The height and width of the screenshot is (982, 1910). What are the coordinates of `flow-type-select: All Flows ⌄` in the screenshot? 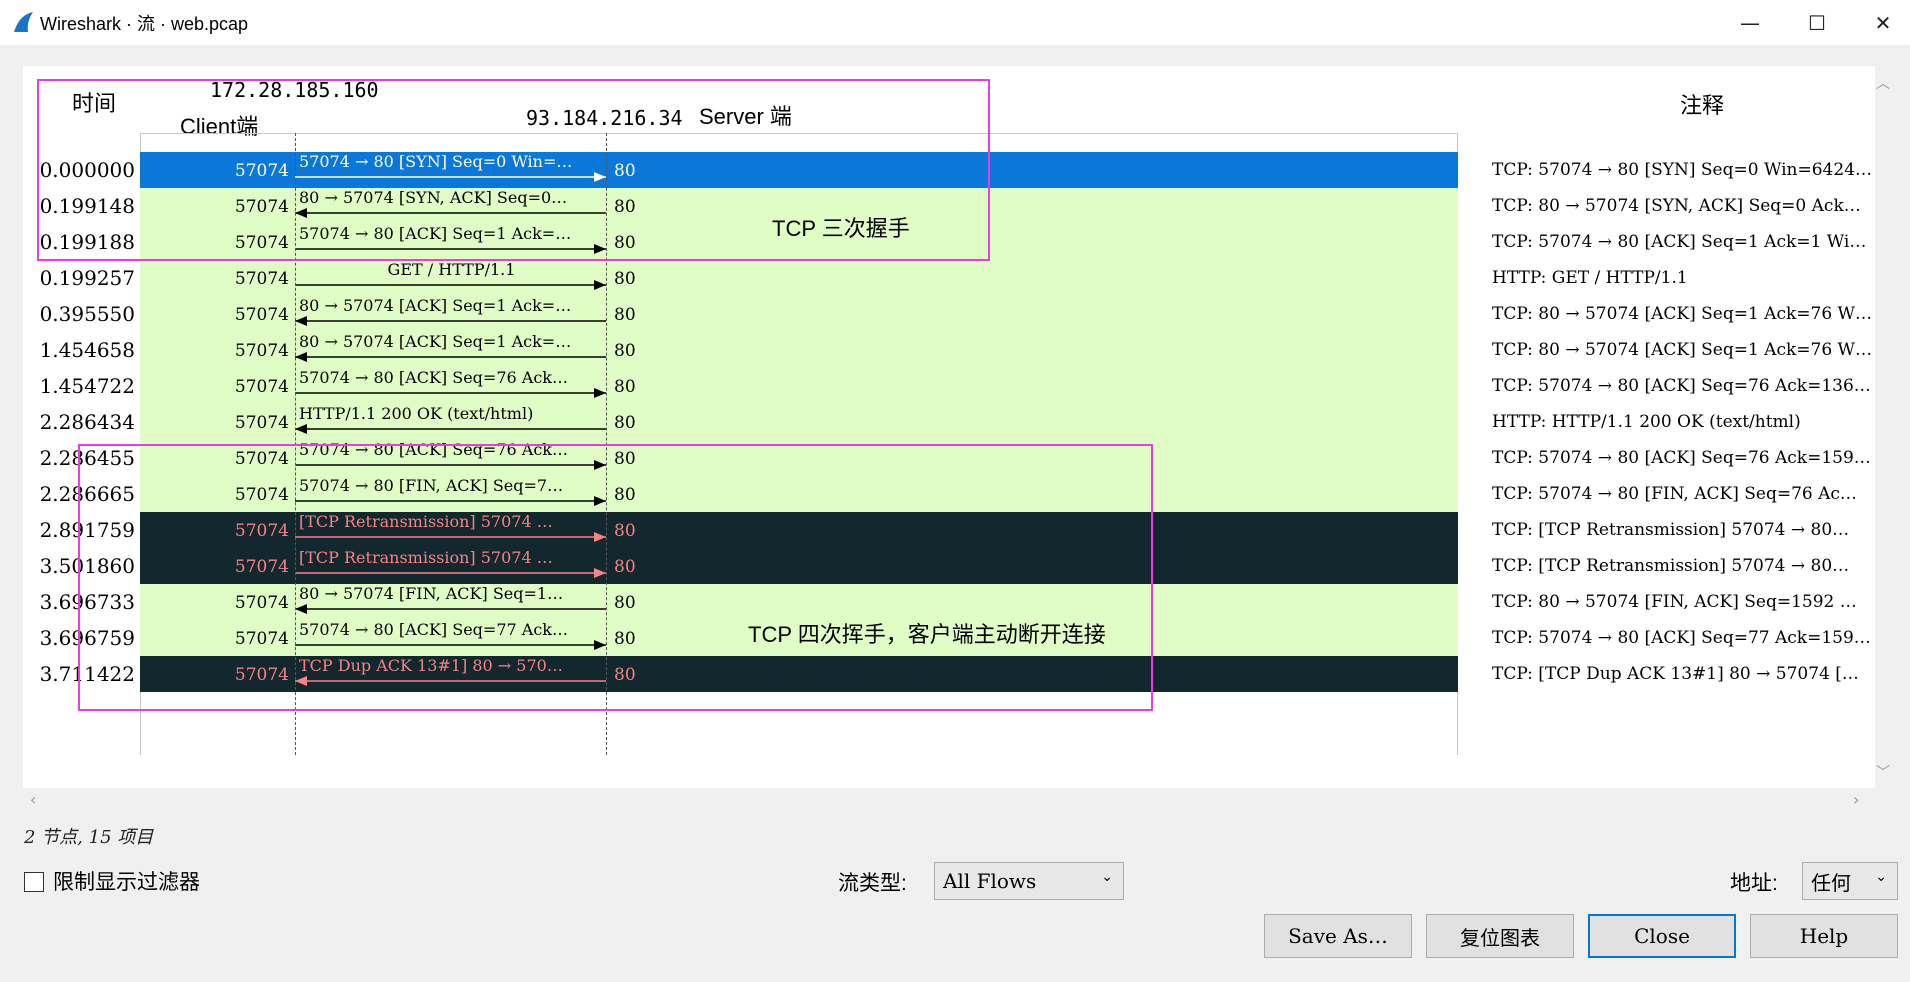 It's located at (1029, 881).